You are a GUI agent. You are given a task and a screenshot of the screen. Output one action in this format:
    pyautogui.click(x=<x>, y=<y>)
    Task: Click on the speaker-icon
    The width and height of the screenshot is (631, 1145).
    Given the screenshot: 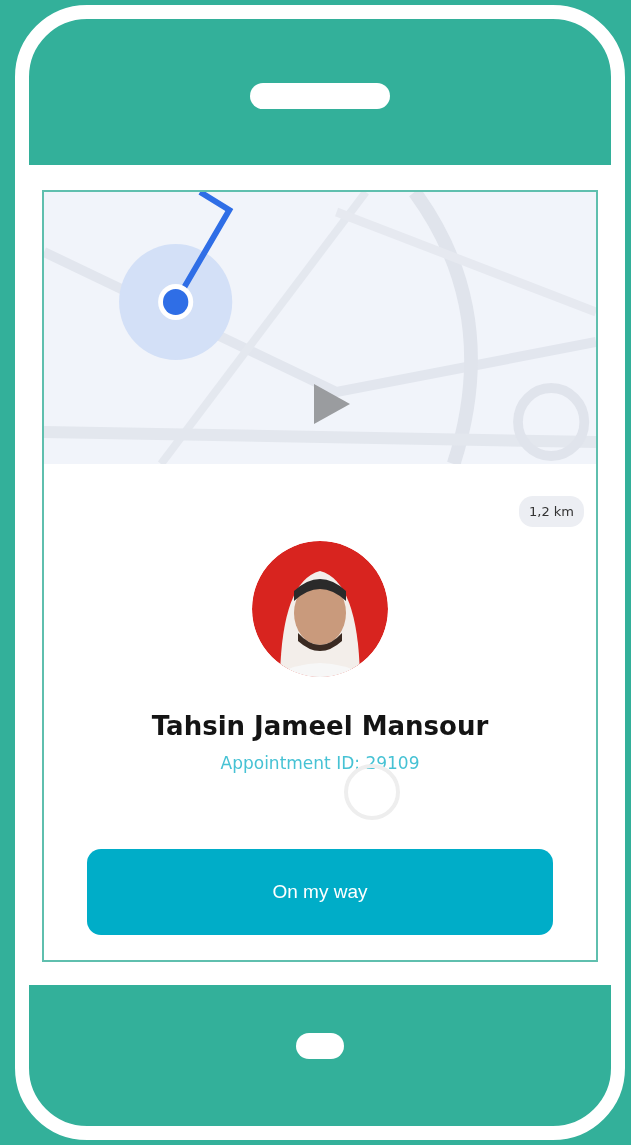 What is the action you would take?
    pyautogui.click(x=320, y=96)
    